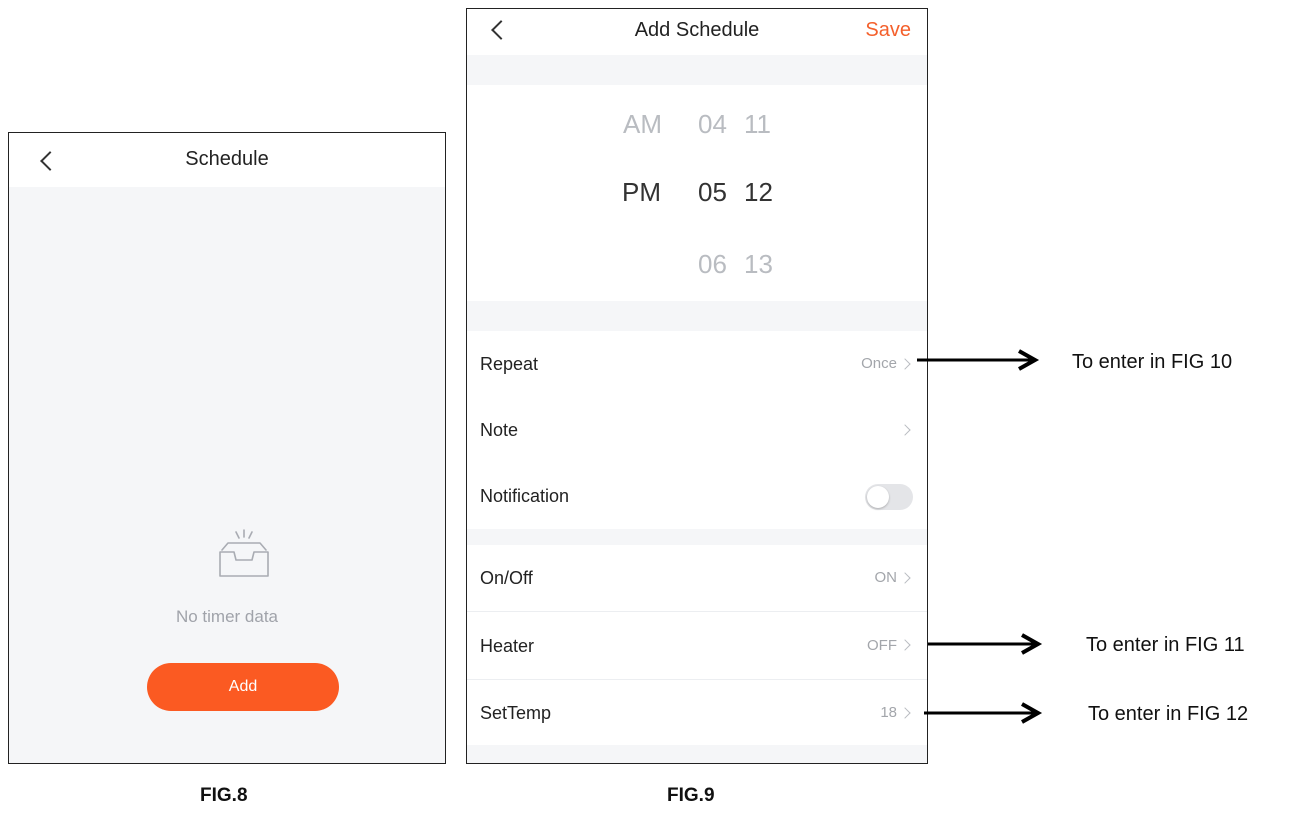 Image resolution: width=1307 pixels, height=819 pixels. What do you see at coordinates (224, 795) in the screenshot?
I see `figure-caption-8: FIG.8` at bounding box center [224, 795].